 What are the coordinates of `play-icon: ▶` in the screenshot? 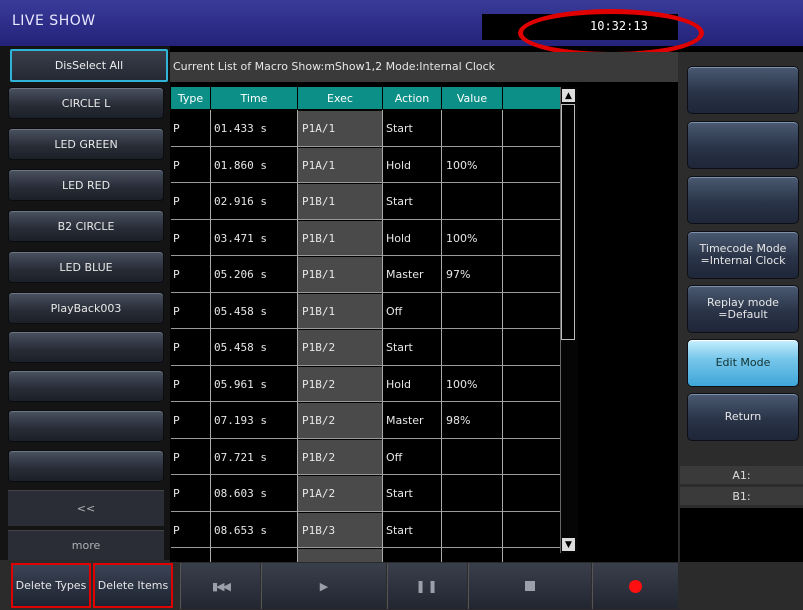 It's located at (324, 586).